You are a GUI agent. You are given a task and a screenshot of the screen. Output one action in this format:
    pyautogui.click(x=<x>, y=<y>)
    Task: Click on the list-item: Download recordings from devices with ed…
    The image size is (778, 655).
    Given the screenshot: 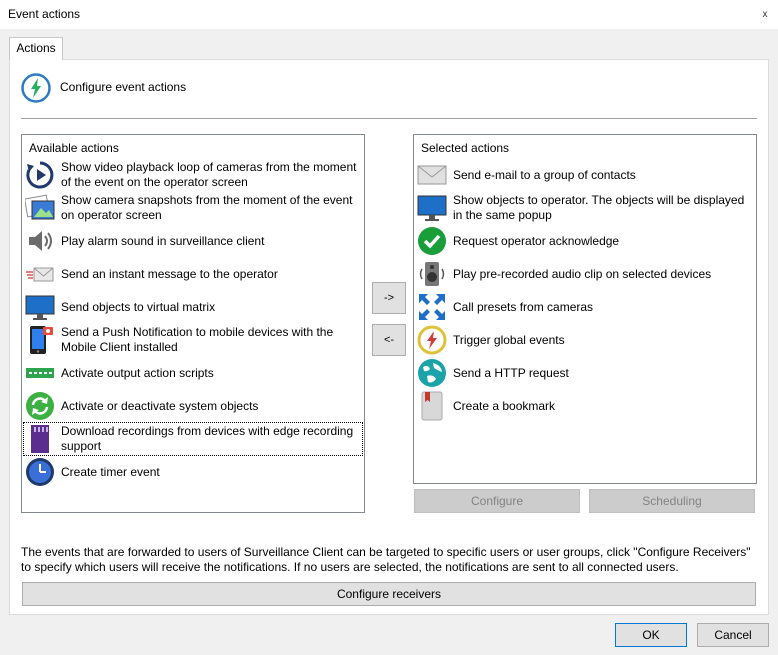 What is the action you would take?
    pyautogui.click(x=193, y=439)
    